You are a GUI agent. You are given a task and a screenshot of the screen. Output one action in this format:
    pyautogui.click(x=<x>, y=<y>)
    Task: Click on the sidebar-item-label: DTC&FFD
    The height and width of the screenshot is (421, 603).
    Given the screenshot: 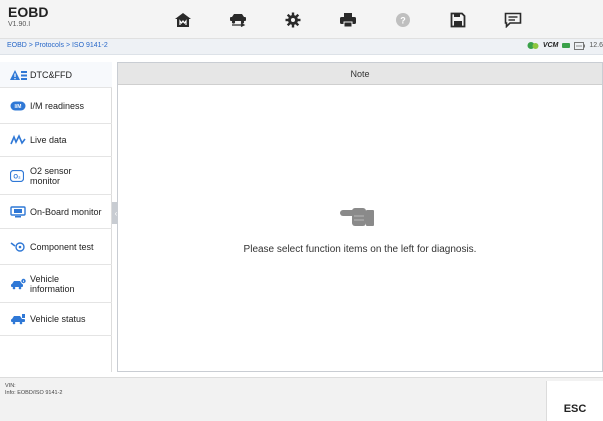 What is the action you would take?
    pyautogui.click(x=51, y=74)
    